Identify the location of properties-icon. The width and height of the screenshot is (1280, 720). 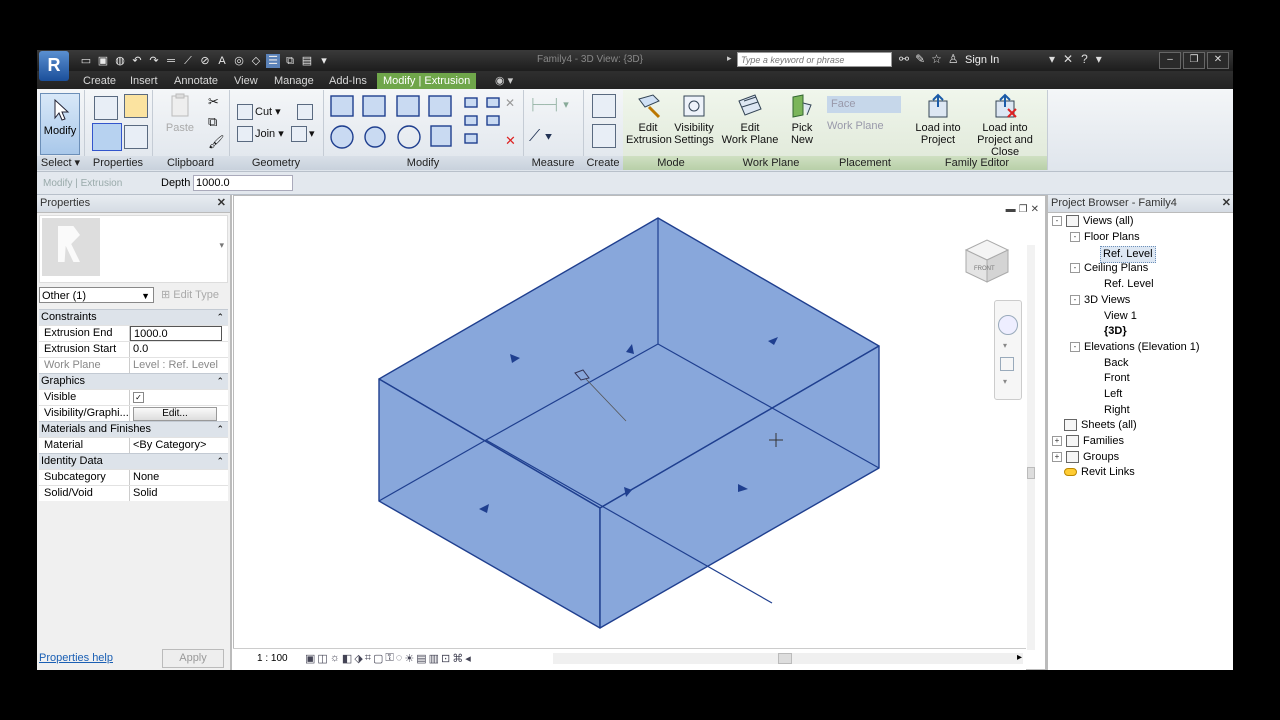
(107, 137).